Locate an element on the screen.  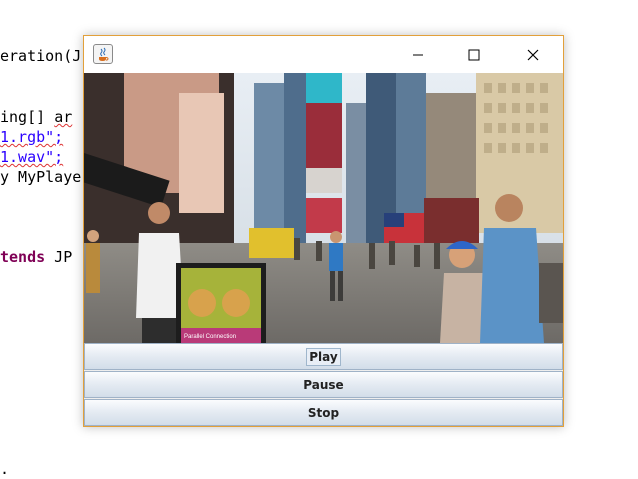
stop-button: Stop is located at coordinates (323, 412).